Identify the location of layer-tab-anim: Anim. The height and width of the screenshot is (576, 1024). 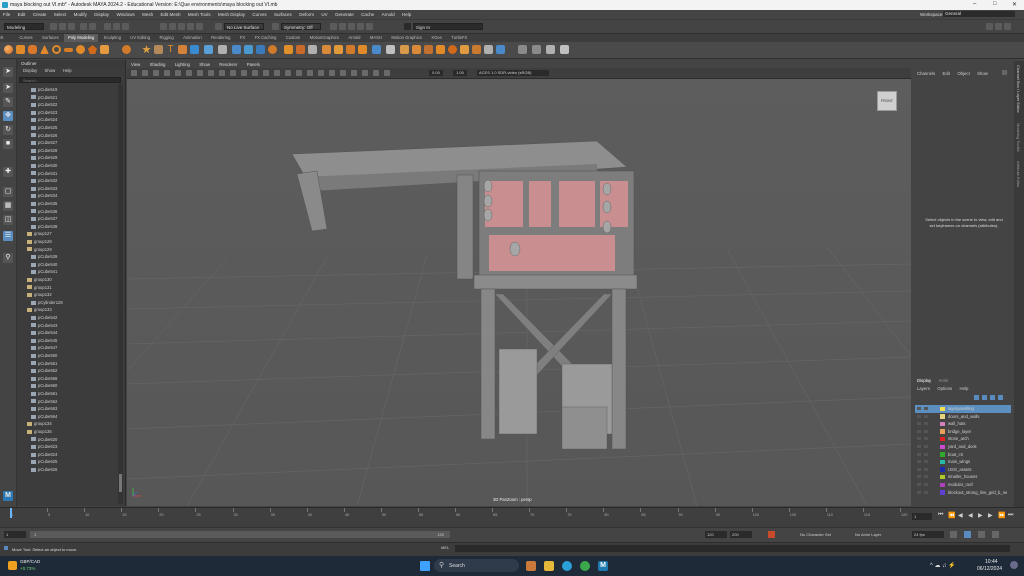
(943, 380).